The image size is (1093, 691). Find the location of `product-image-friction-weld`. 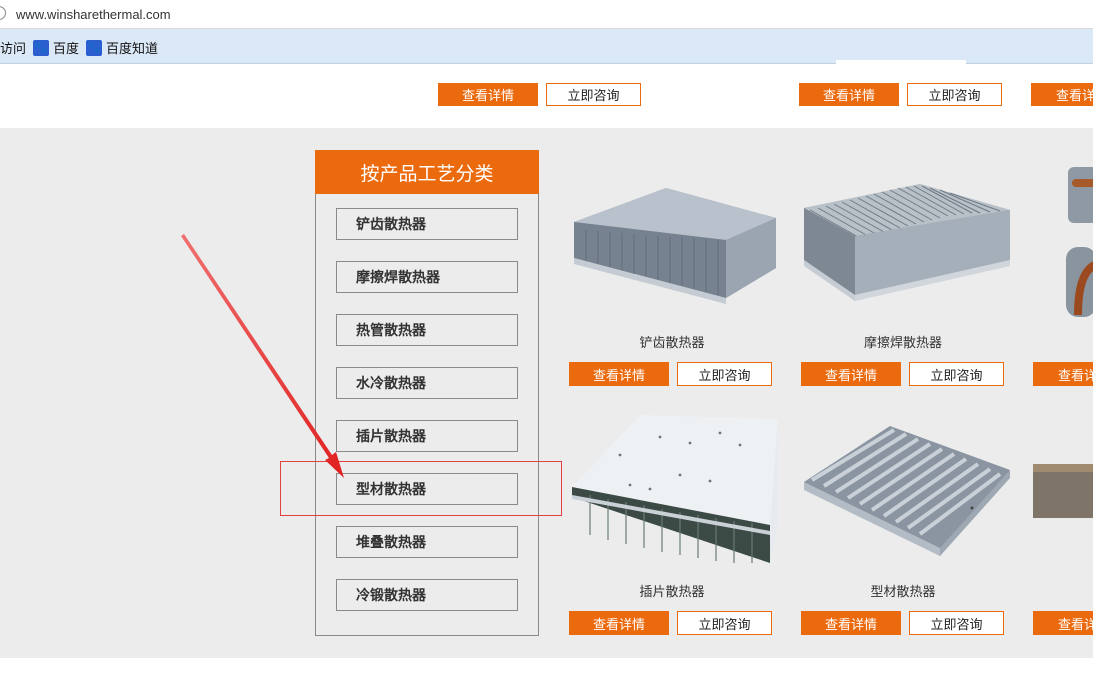

product-image-friction-weld is located at coordinates (907, 242).